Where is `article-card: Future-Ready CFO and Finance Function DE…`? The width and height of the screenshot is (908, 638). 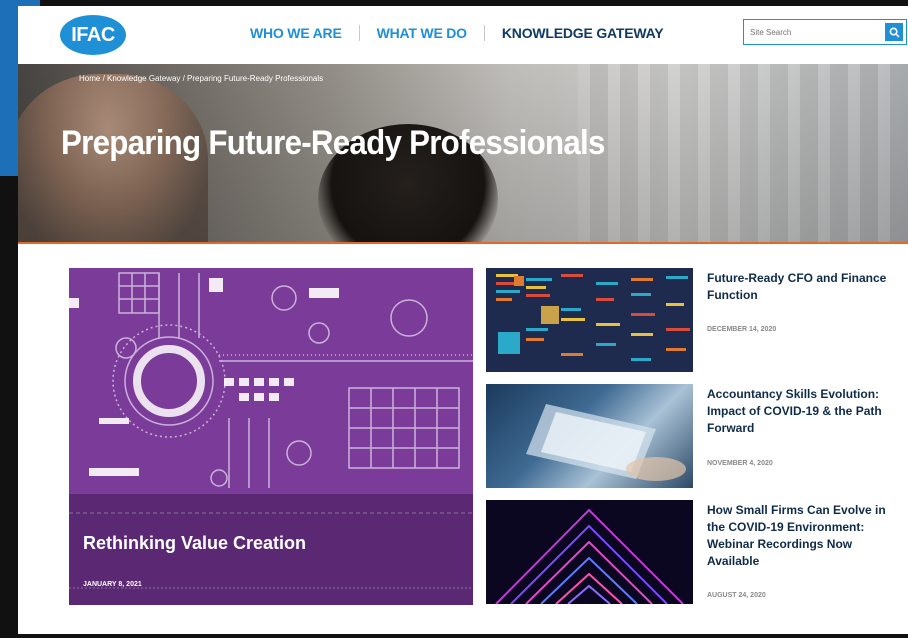 article-card: Future-Ready CFO and Finance Function DE… is located at coordinates (696, 320).